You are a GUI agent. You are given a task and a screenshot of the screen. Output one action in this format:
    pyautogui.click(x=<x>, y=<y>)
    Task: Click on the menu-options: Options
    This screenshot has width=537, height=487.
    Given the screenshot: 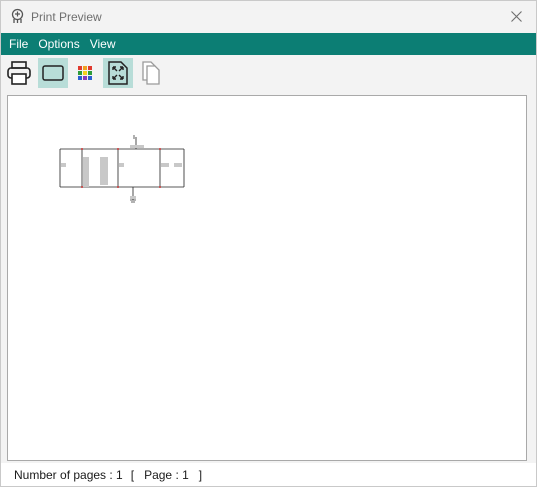 What is the action you would take?
    pyautogui.click(x=58, y=44)
    